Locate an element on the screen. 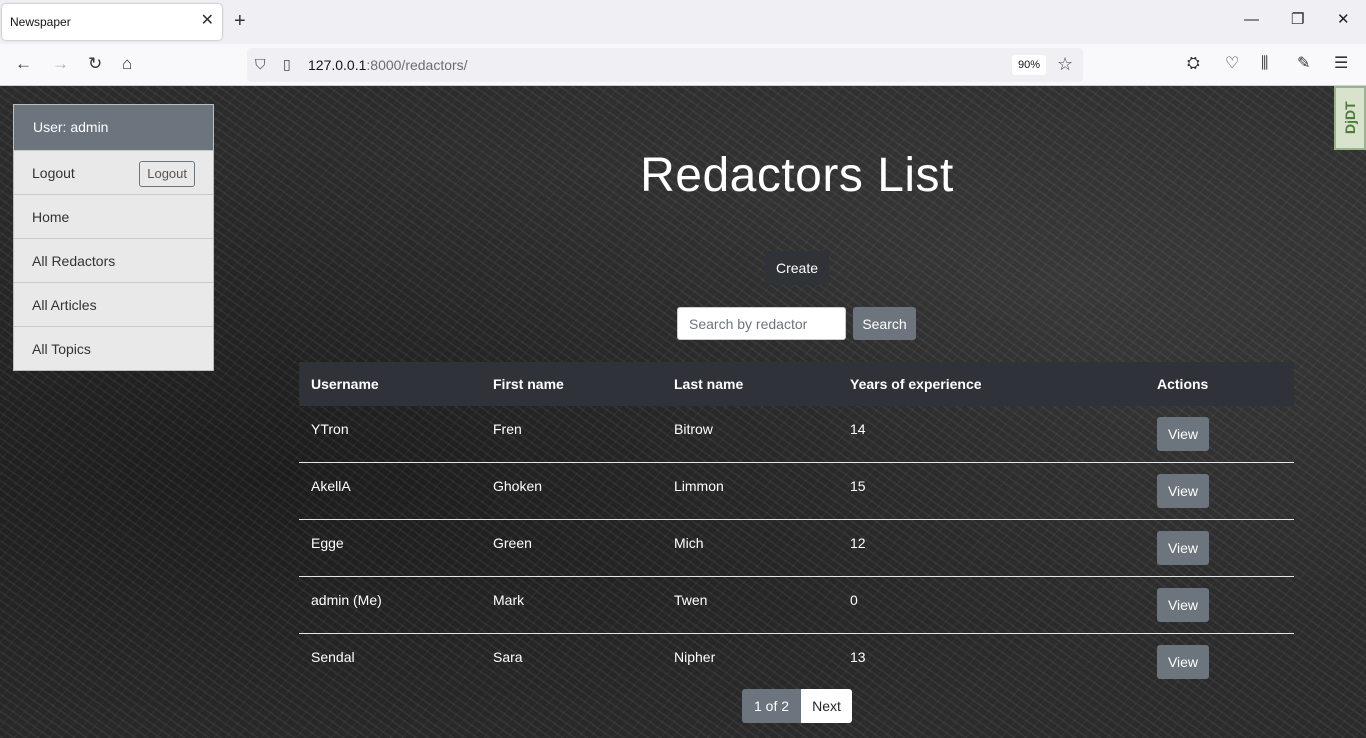 This screenshot has width=1366, height=738. reload-icon: ↻ is located at coordinates (95, 64).